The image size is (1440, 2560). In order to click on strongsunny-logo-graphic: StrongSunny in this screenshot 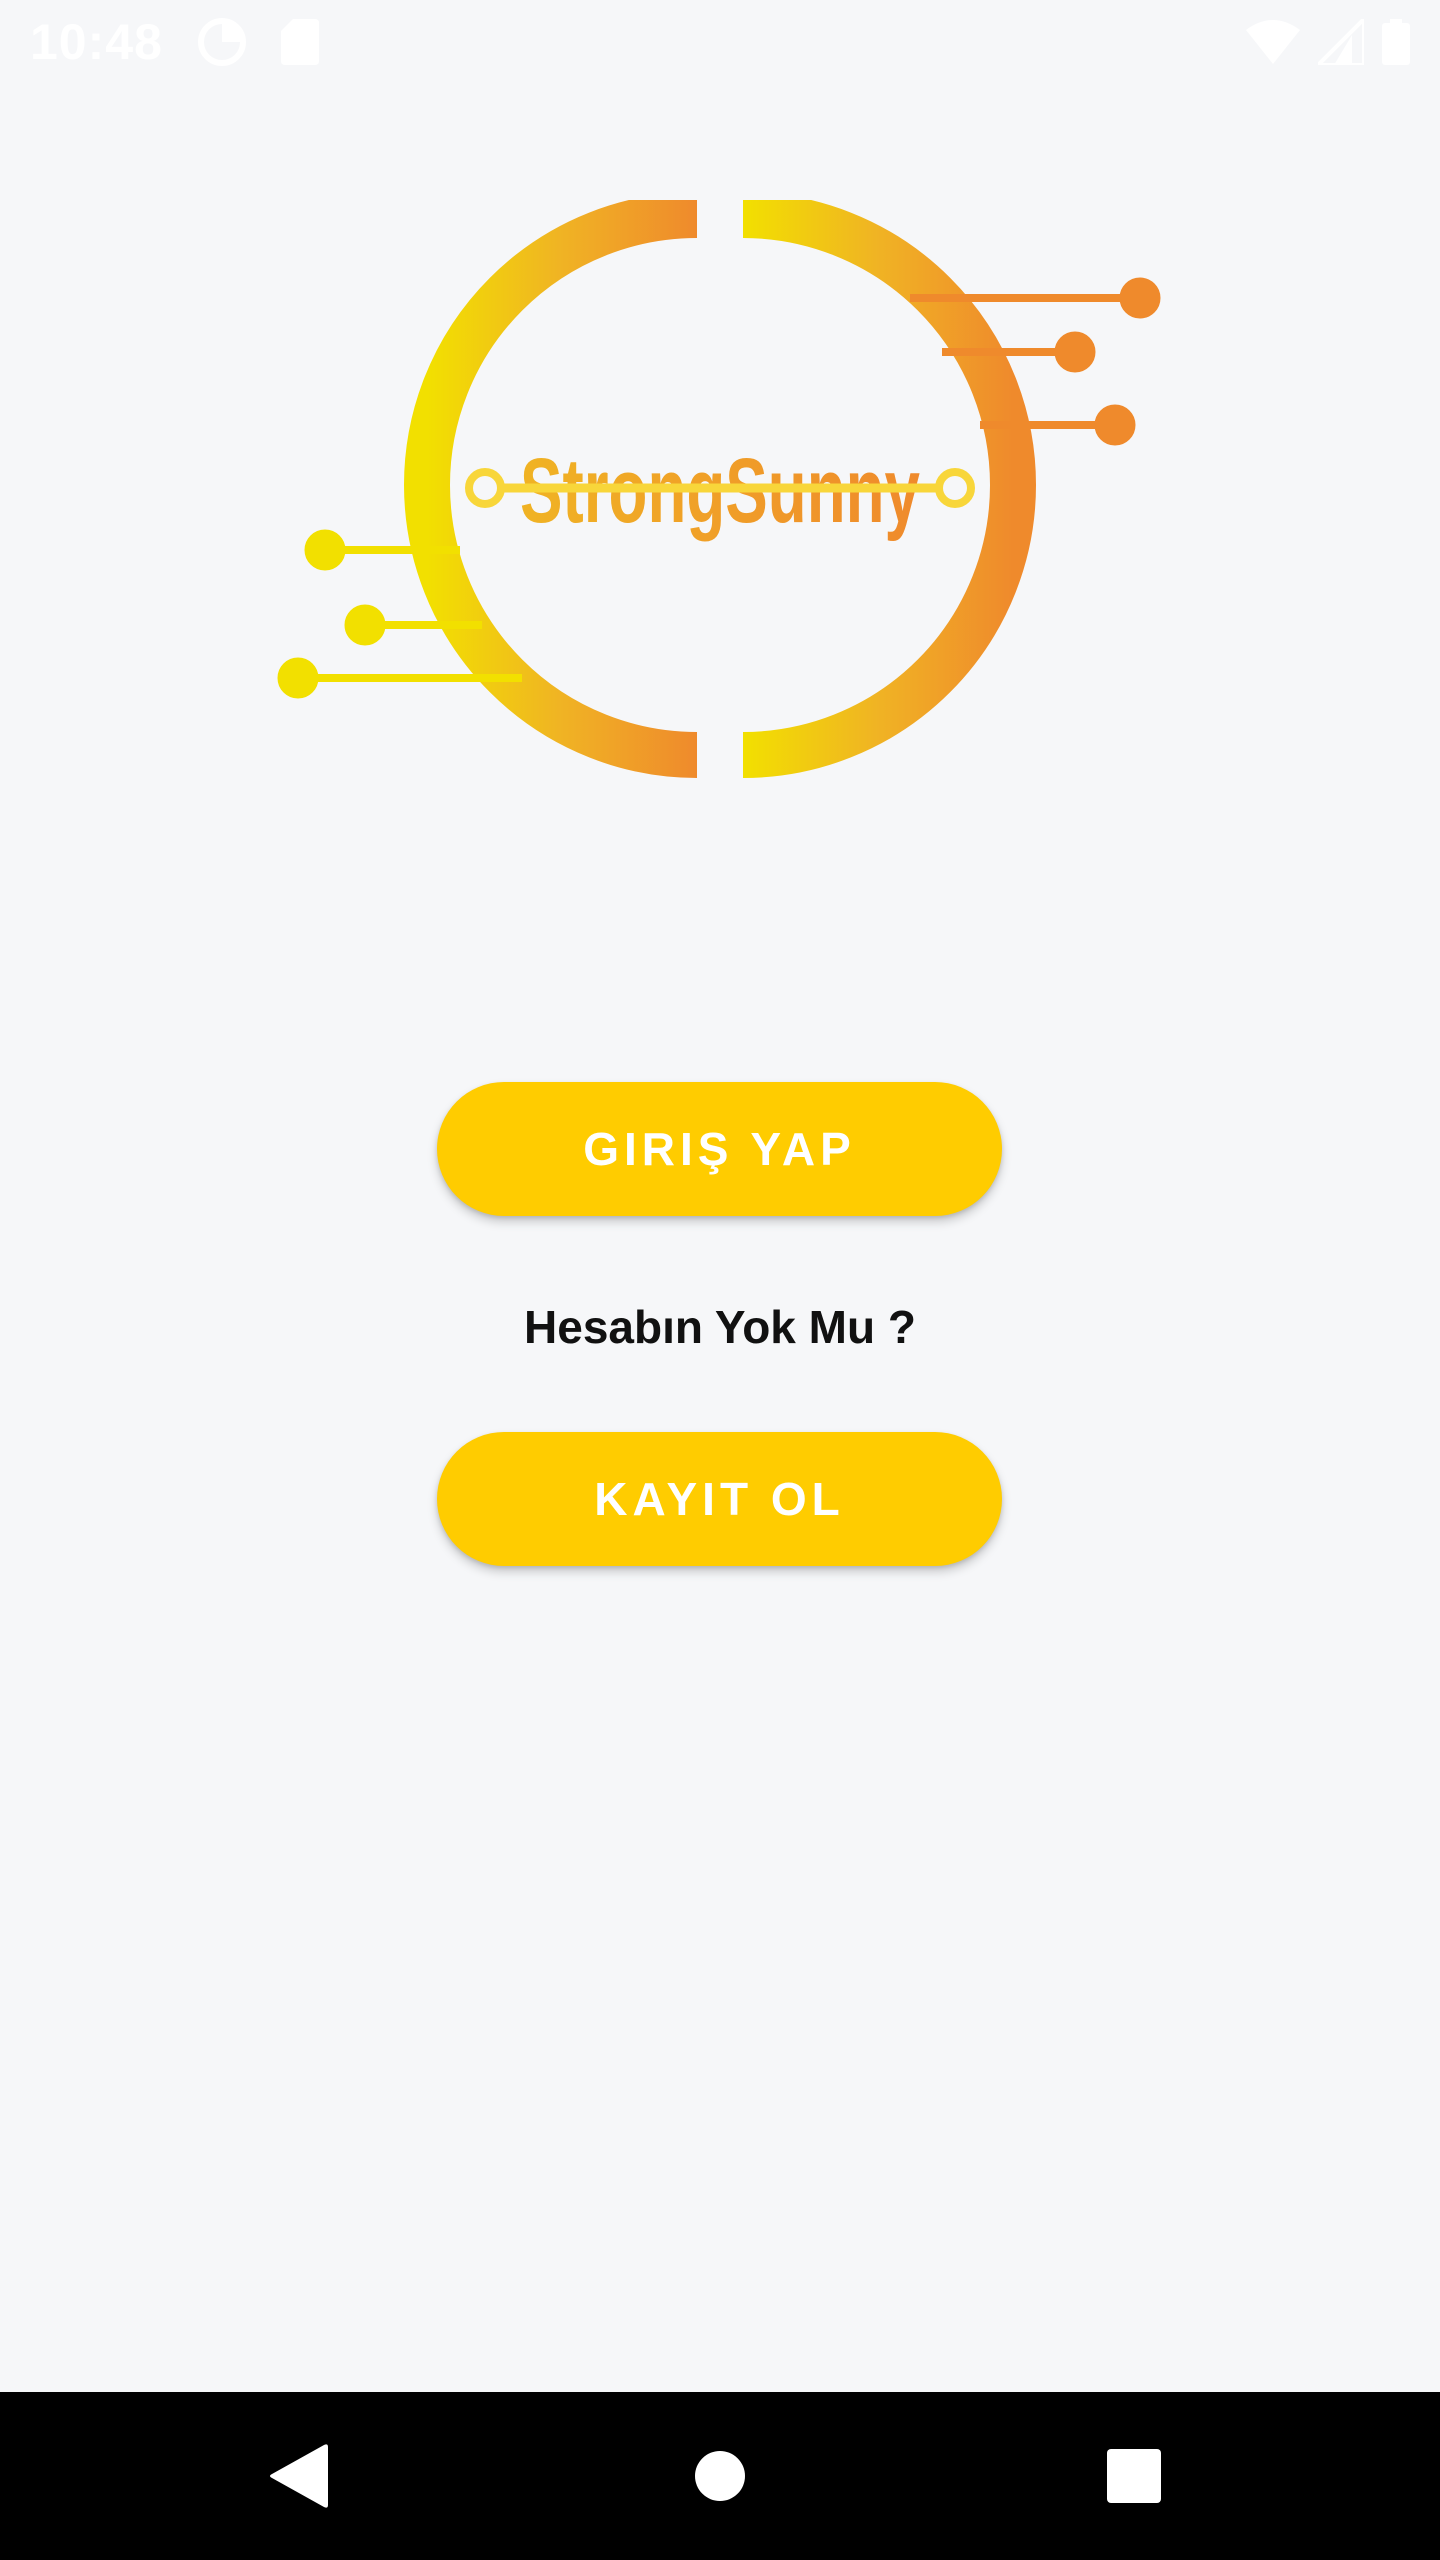, I will do `click(719, 489)`.